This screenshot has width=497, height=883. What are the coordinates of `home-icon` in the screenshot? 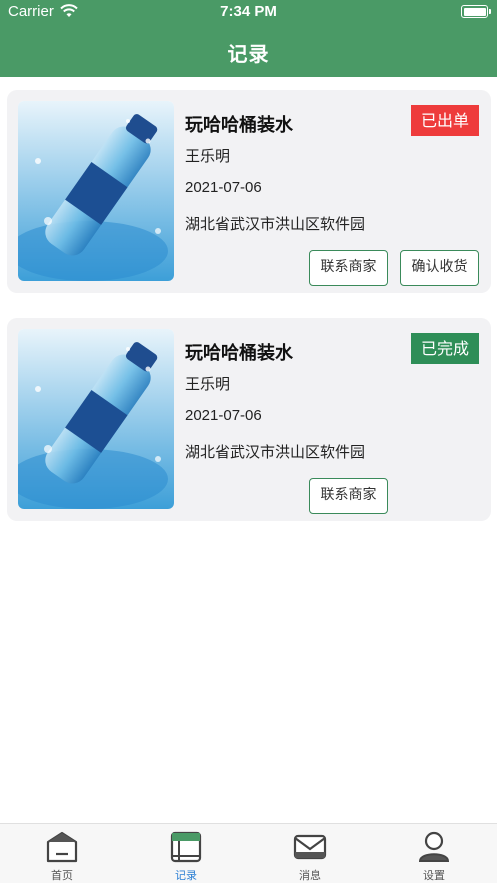 It's located at (62, 847).